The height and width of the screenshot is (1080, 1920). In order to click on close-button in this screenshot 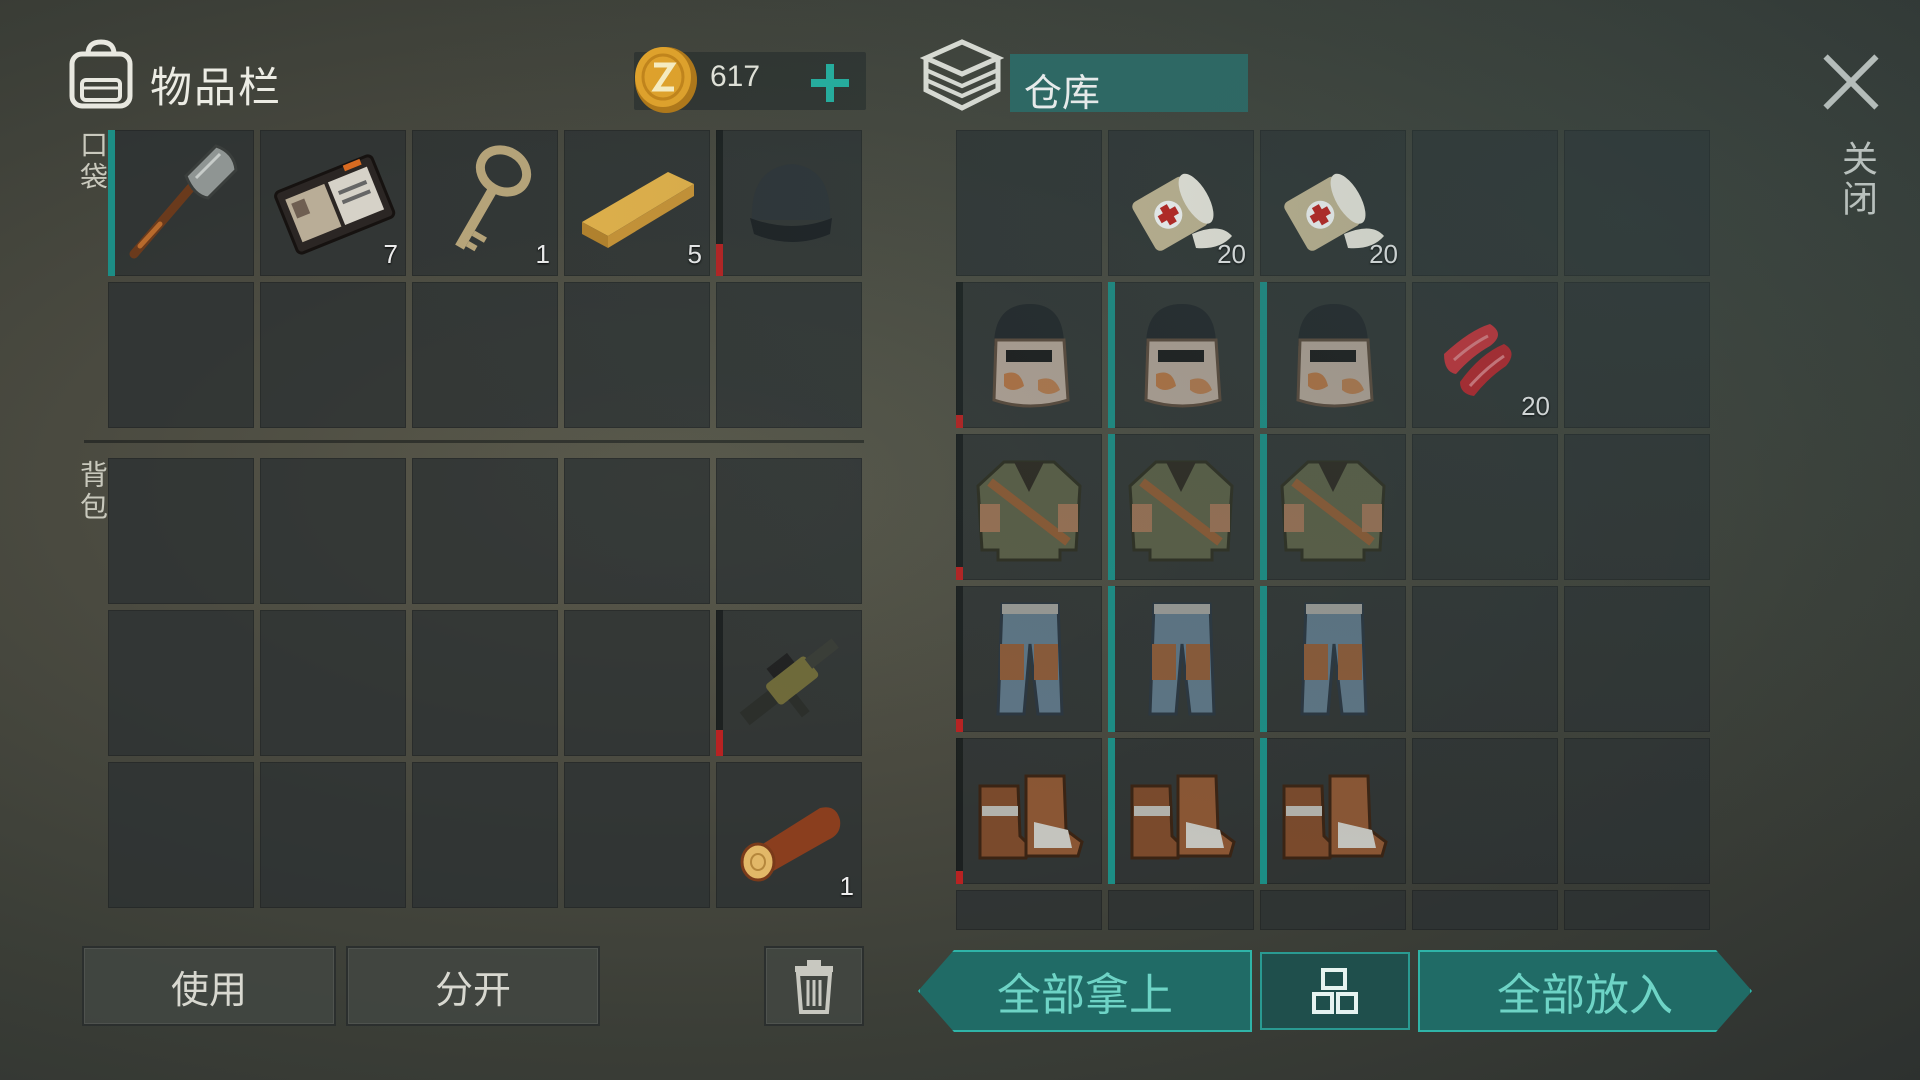, I will do `click(1852, 82)`.